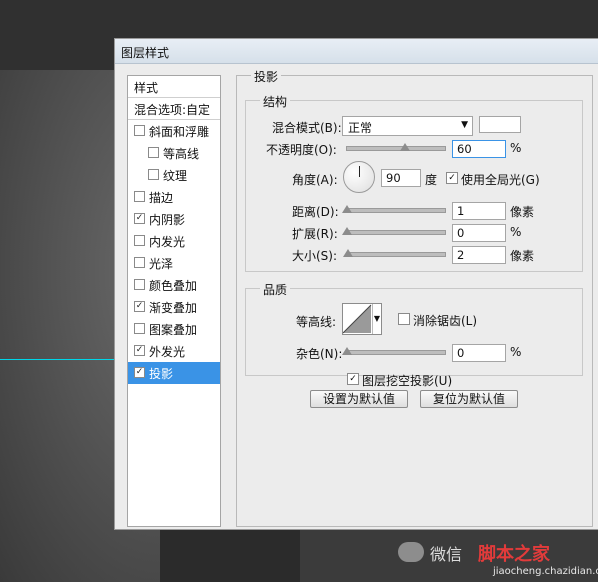  I want to click on global-light-label: 使用全局光(G), so click(500, 180).